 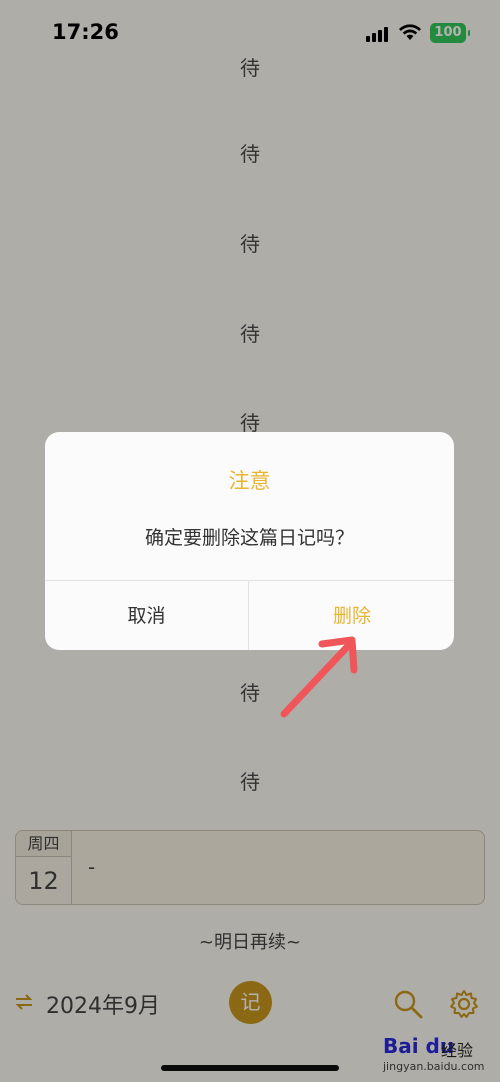 I want to click on dialog-message: 确定要删除这篇日记吗？, so click(x=249, y=538).